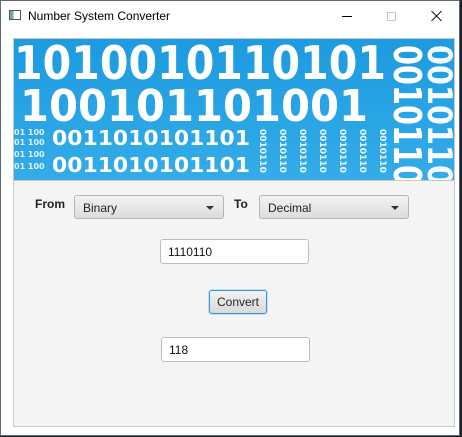 The width and height of the screenshot is (462, 437). I want to click on from-system-dropdown: Binary, so click(149, 207).